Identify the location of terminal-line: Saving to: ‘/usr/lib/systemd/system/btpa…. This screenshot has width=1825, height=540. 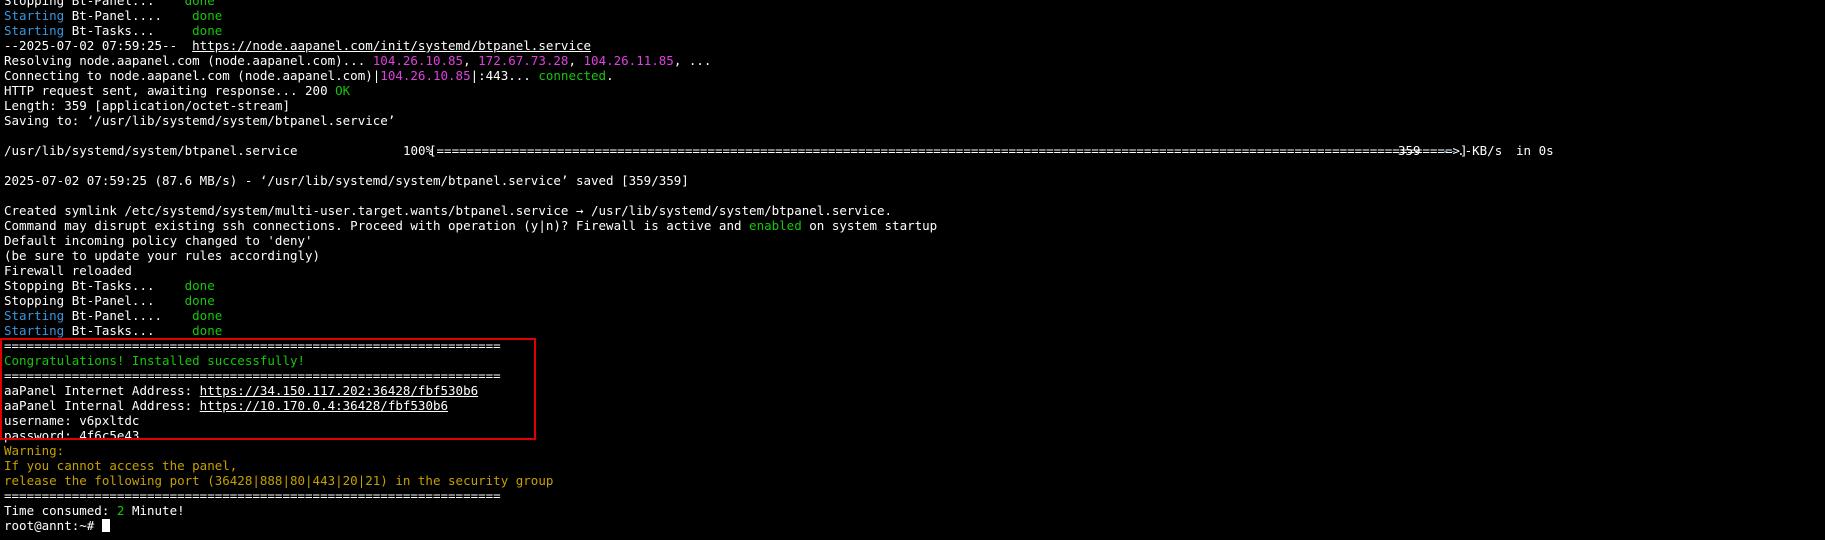
(913, 120).